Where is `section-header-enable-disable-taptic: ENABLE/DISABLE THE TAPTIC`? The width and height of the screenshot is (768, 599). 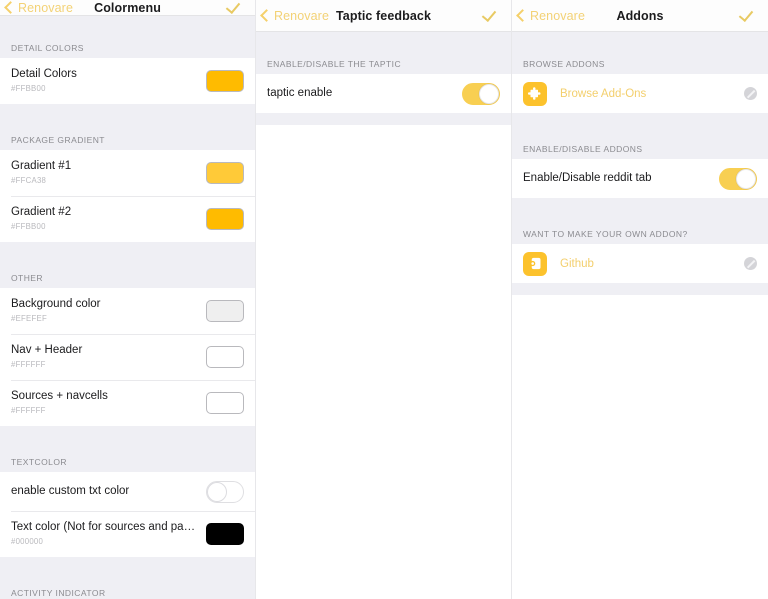 section-header-enable-disable-taptic: ENABLE/DISABLE THE TAPTIC is located at coordinates (383, 64).